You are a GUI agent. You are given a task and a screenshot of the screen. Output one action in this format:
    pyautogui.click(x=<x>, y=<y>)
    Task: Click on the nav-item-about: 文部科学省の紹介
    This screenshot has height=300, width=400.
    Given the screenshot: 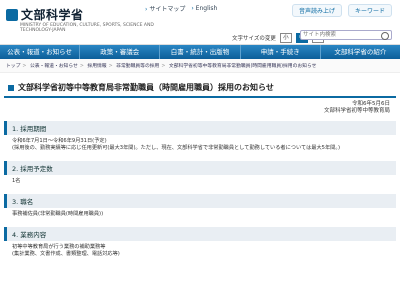 What is the action you would take?
    pyautogui.click(x=360, y=52)
    